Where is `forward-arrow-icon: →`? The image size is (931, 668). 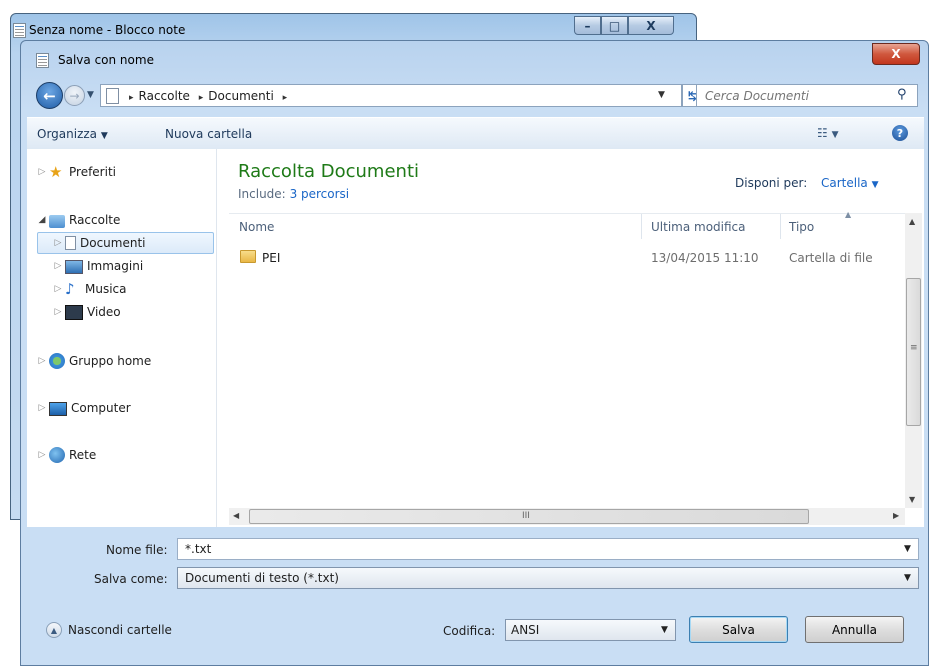
forward-arrow-icon: → is located at coordinates (74, 95).